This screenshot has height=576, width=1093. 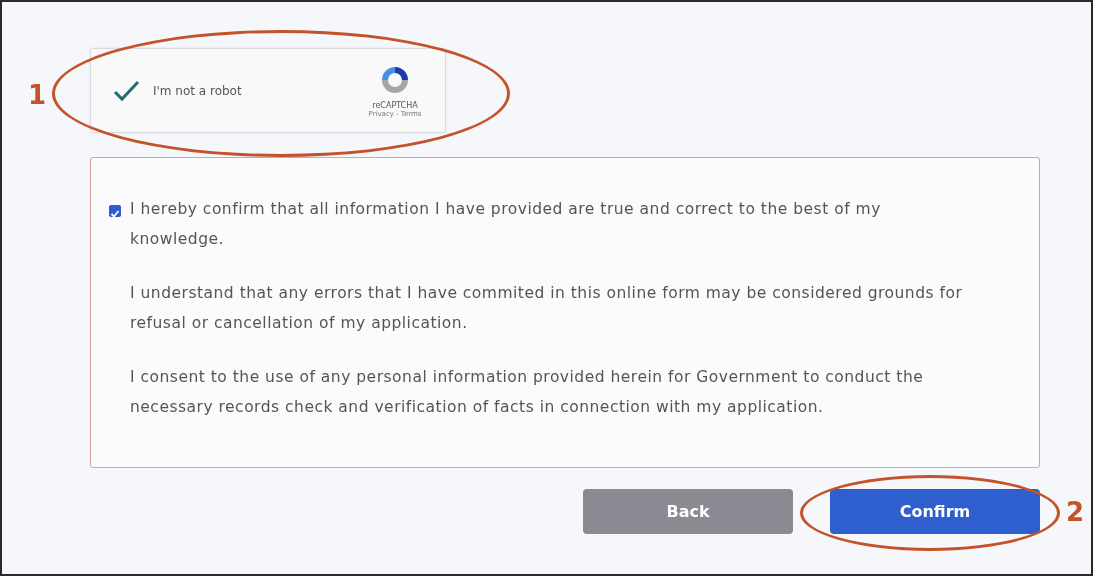 I want to click on checkbox-label: I'm not a robot, so click(x=198, y=90).